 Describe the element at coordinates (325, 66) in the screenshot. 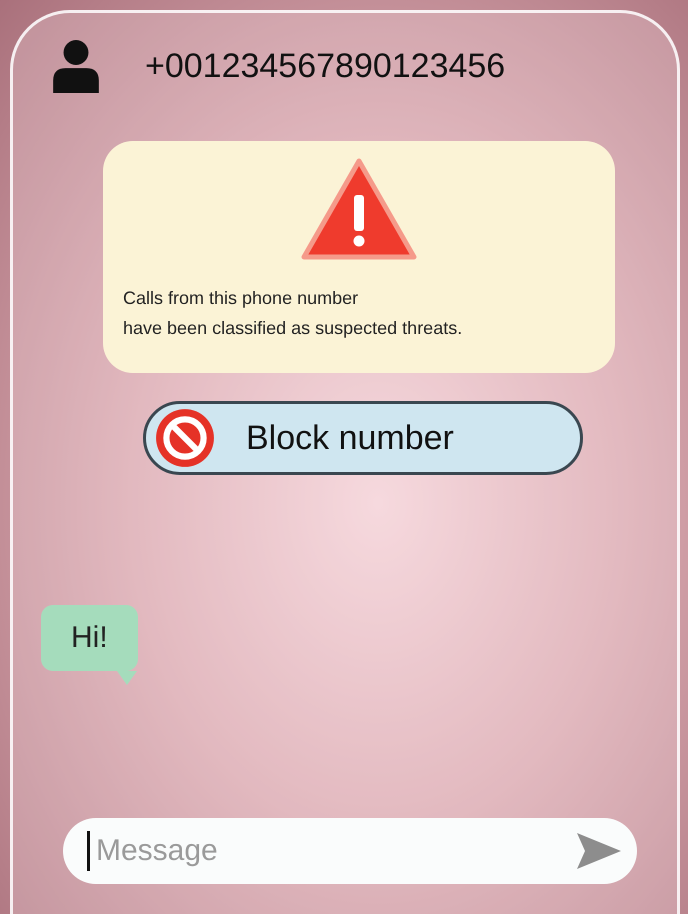

I see `phone-number: +001234567890123456` at that location.